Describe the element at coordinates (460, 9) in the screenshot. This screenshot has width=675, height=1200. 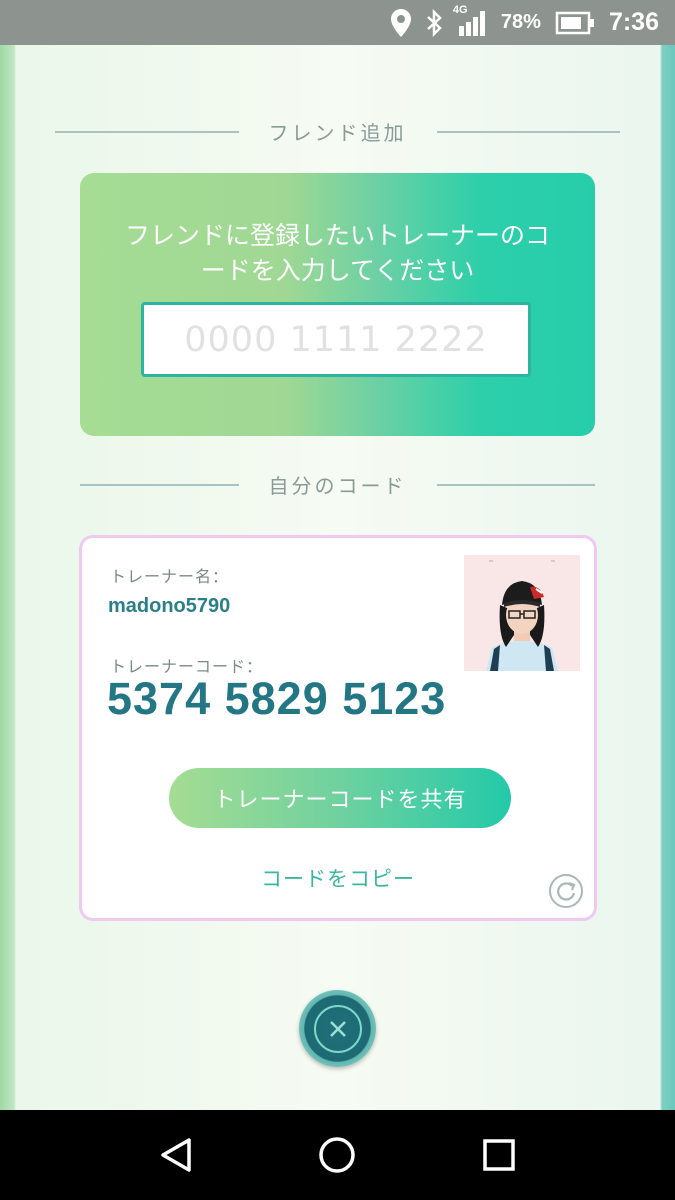
I see `network-type: 4G` at that location.